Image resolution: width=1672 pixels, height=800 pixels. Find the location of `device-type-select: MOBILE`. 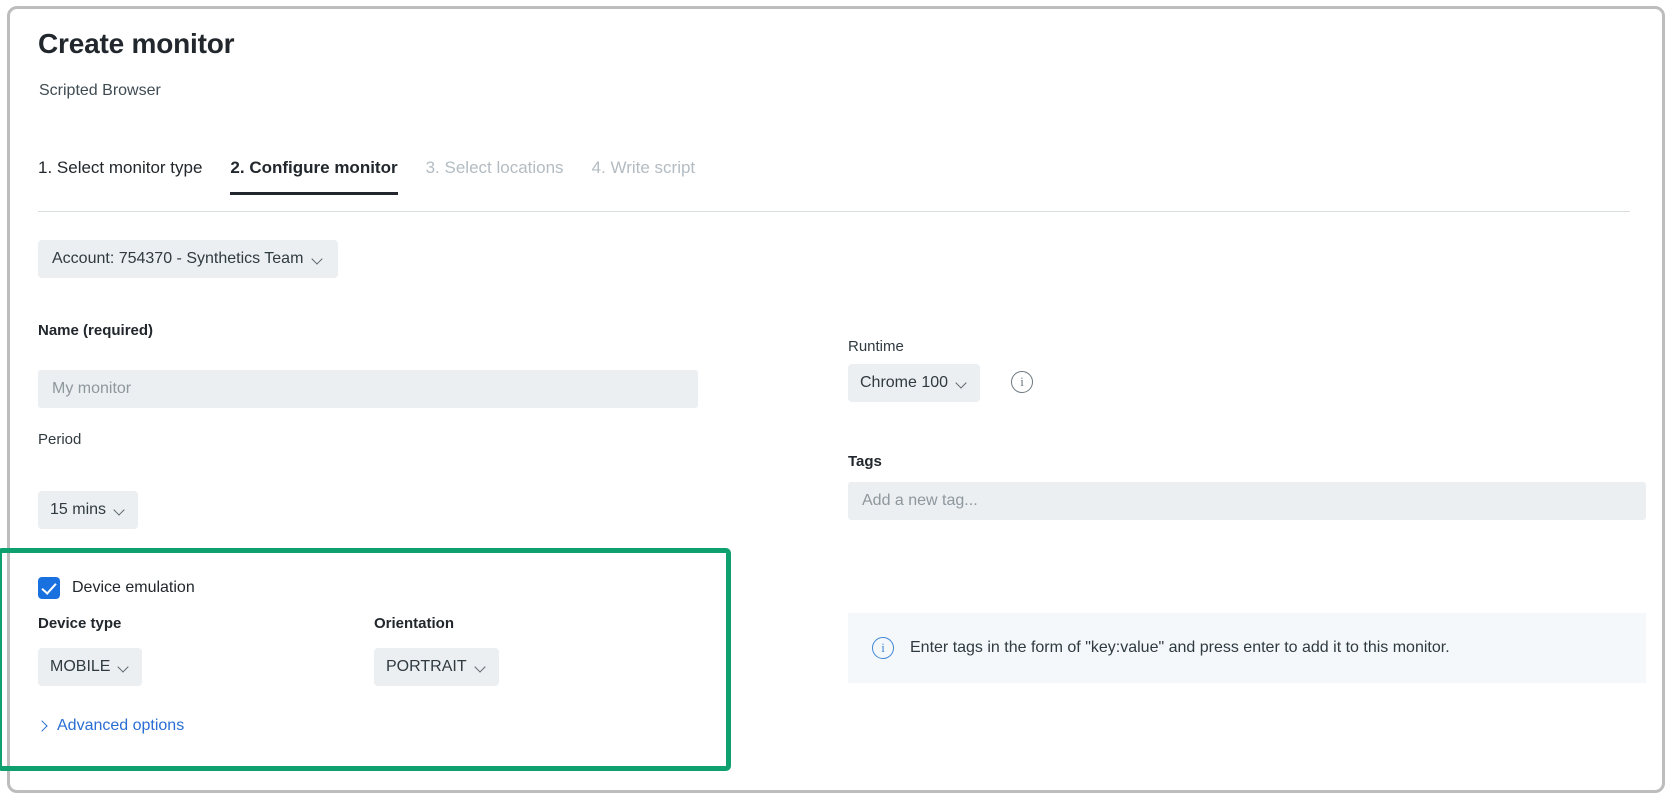

device-type-select: MOBILE is located at coordinates (90, 667).